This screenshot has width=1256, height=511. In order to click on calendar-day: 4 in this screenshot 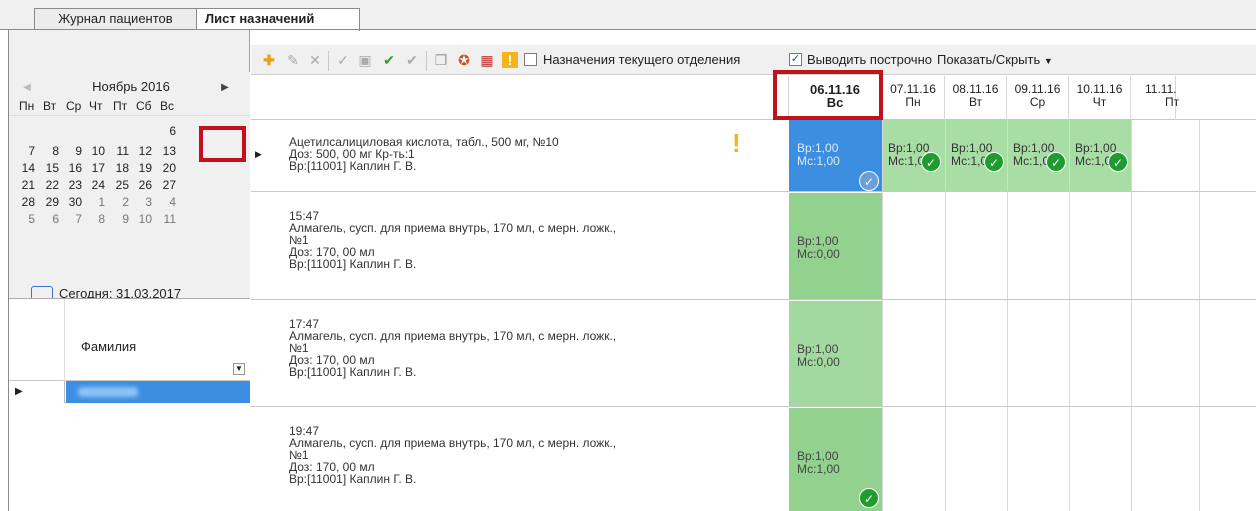, I will do `click(166, 202)`.